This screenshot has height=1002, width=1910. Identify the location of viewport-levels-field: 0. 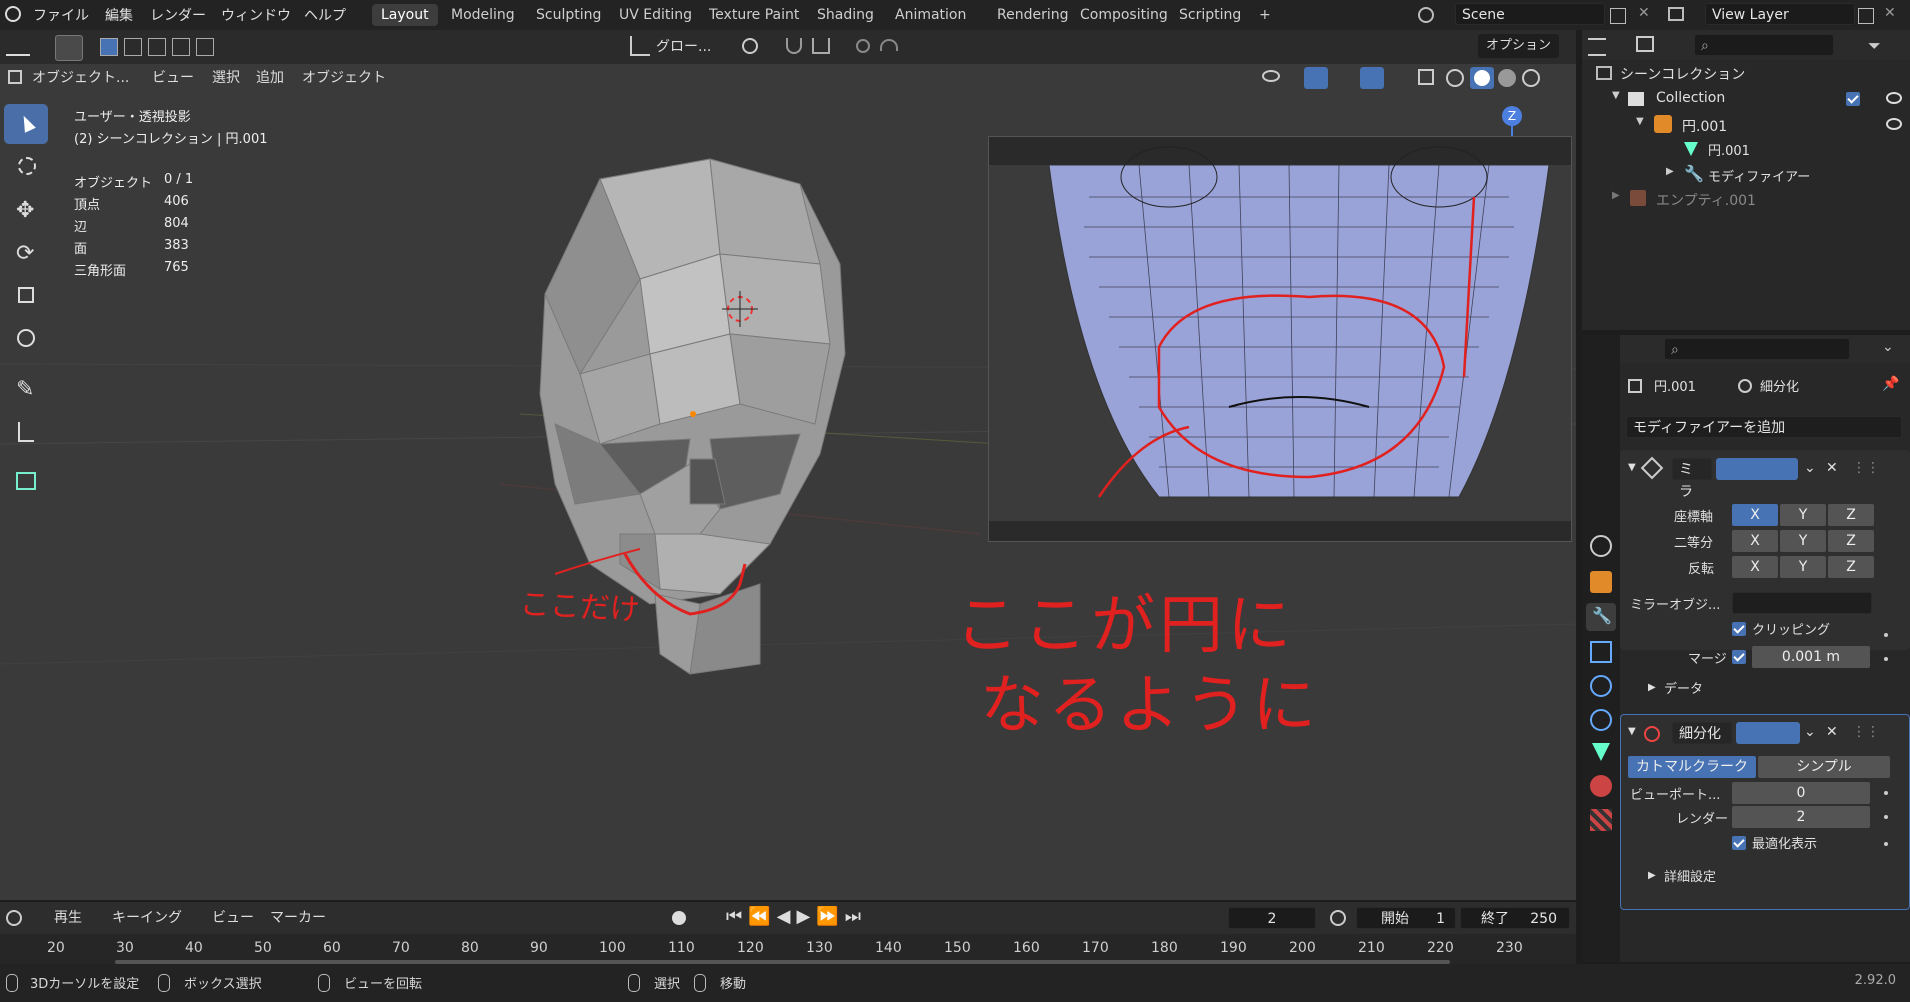
(1801, 793).